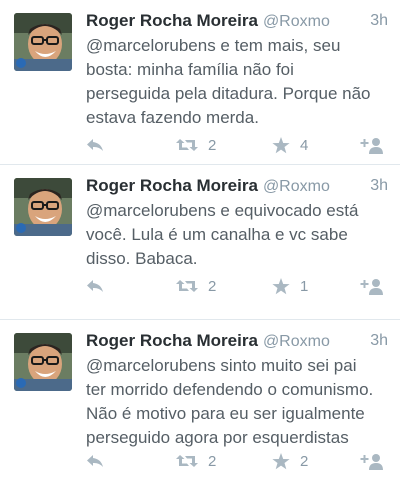 Image resolution: width=400 pixels, height=477 pixels. Describe the element at coordinates (235, 286) in the screenshot. I see `tweet-actions: 2 1` at that location.